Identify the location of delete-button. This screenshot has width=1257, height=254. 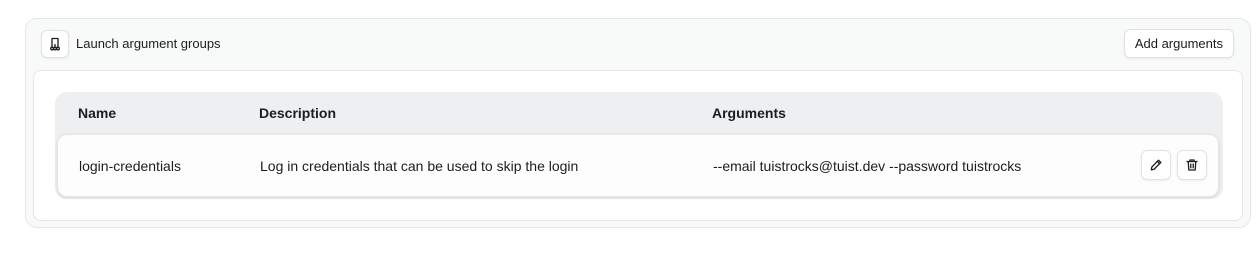
(1192, 165).